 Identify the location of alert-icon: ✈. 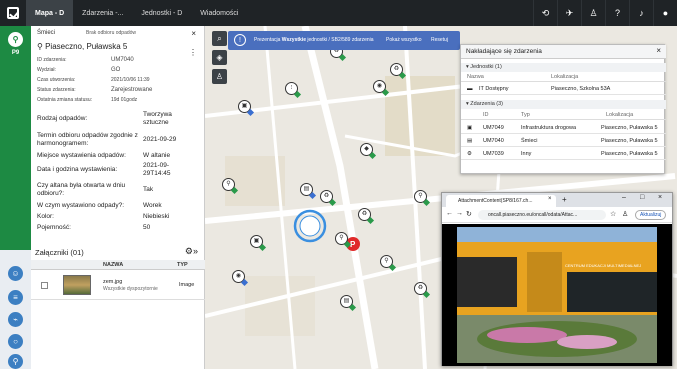
(569, 13).